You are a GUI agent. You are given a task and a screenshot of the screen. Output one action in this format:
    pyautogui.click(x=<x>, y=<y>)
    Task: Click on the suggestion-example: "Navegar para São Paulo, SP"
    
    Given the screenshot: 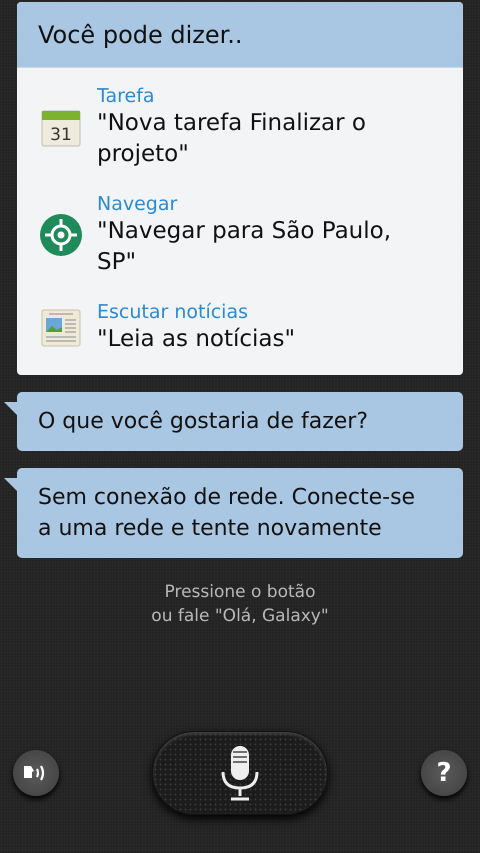 What is the action you would take?
    pyautogui.click(x=244, y=247)
    